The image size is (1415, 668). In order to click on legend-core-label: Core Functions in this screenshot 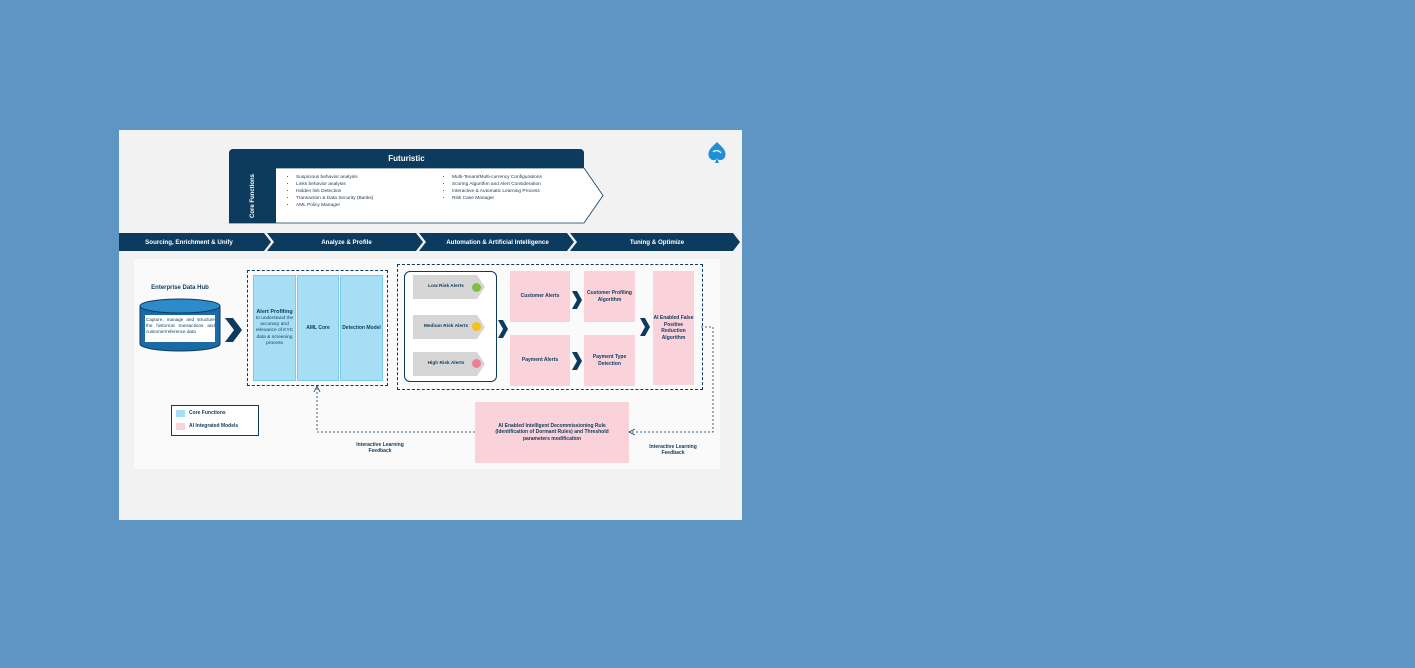, I will do `click(207, 413)`.